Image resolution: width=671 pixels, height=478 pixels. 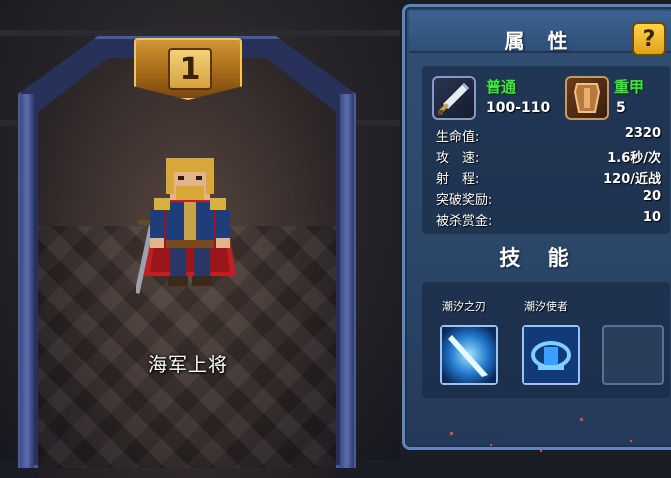 I want to click on stat-label-range: 射 程:, so click(x=458, y=179).